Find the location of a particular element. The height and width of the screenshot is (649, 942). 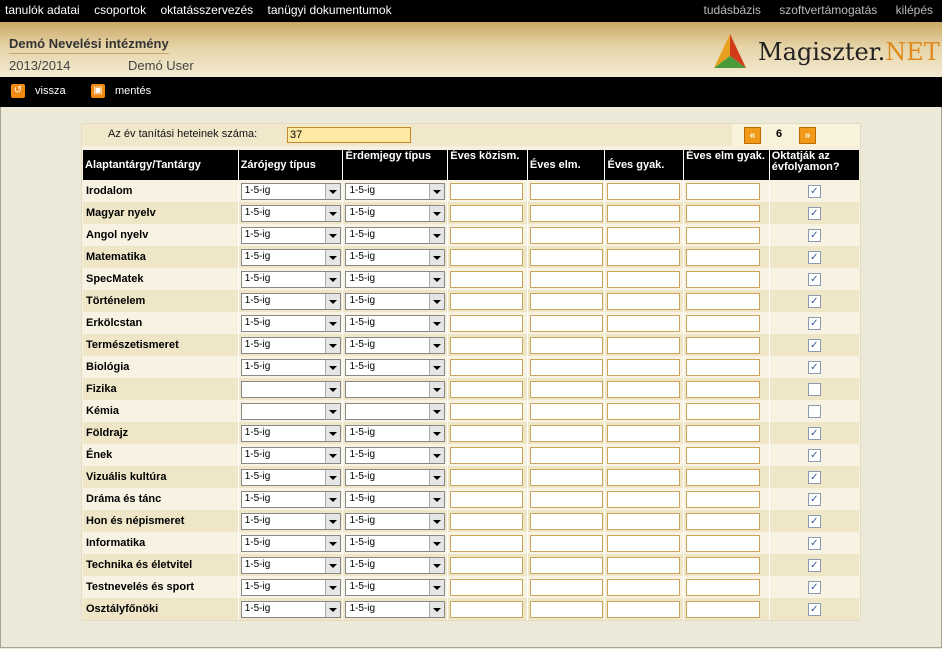

oktatjak-checkbox is located at coordinates (814, 411).